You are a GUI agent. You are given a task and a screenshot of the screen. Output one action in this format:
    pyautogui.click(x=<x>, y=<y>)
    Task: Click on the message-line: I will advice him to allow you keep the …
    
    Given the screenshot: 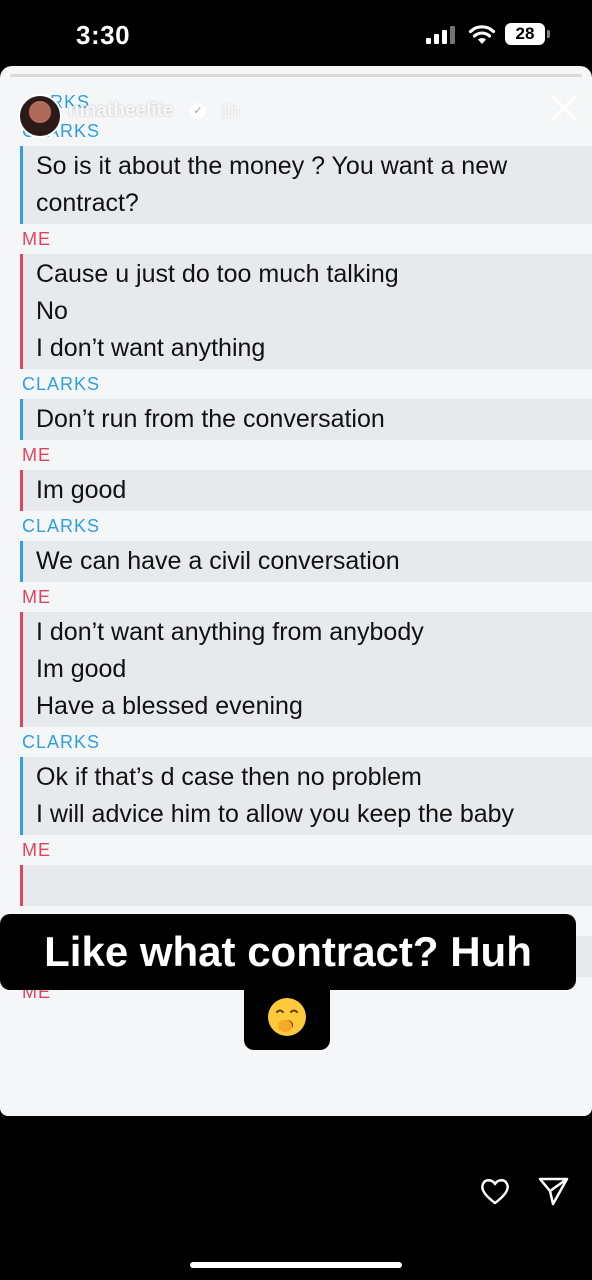 What is the action you would take?
    pyautogui.click(x=275, y=814)
    